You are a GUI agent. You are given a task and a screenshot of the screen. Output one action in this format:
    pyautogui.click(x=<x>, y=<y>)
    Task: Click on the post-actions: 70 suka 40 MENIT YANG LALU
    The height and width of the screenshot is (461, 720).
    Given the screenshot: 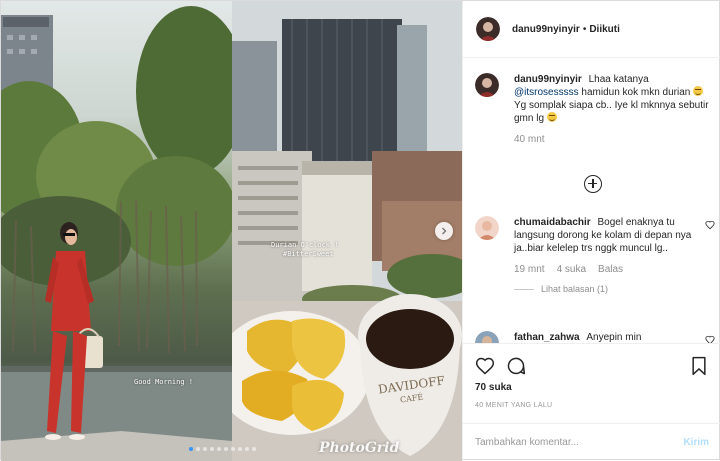 What is the action you would take?
    pyautogui.click(x=591, y=388)
    